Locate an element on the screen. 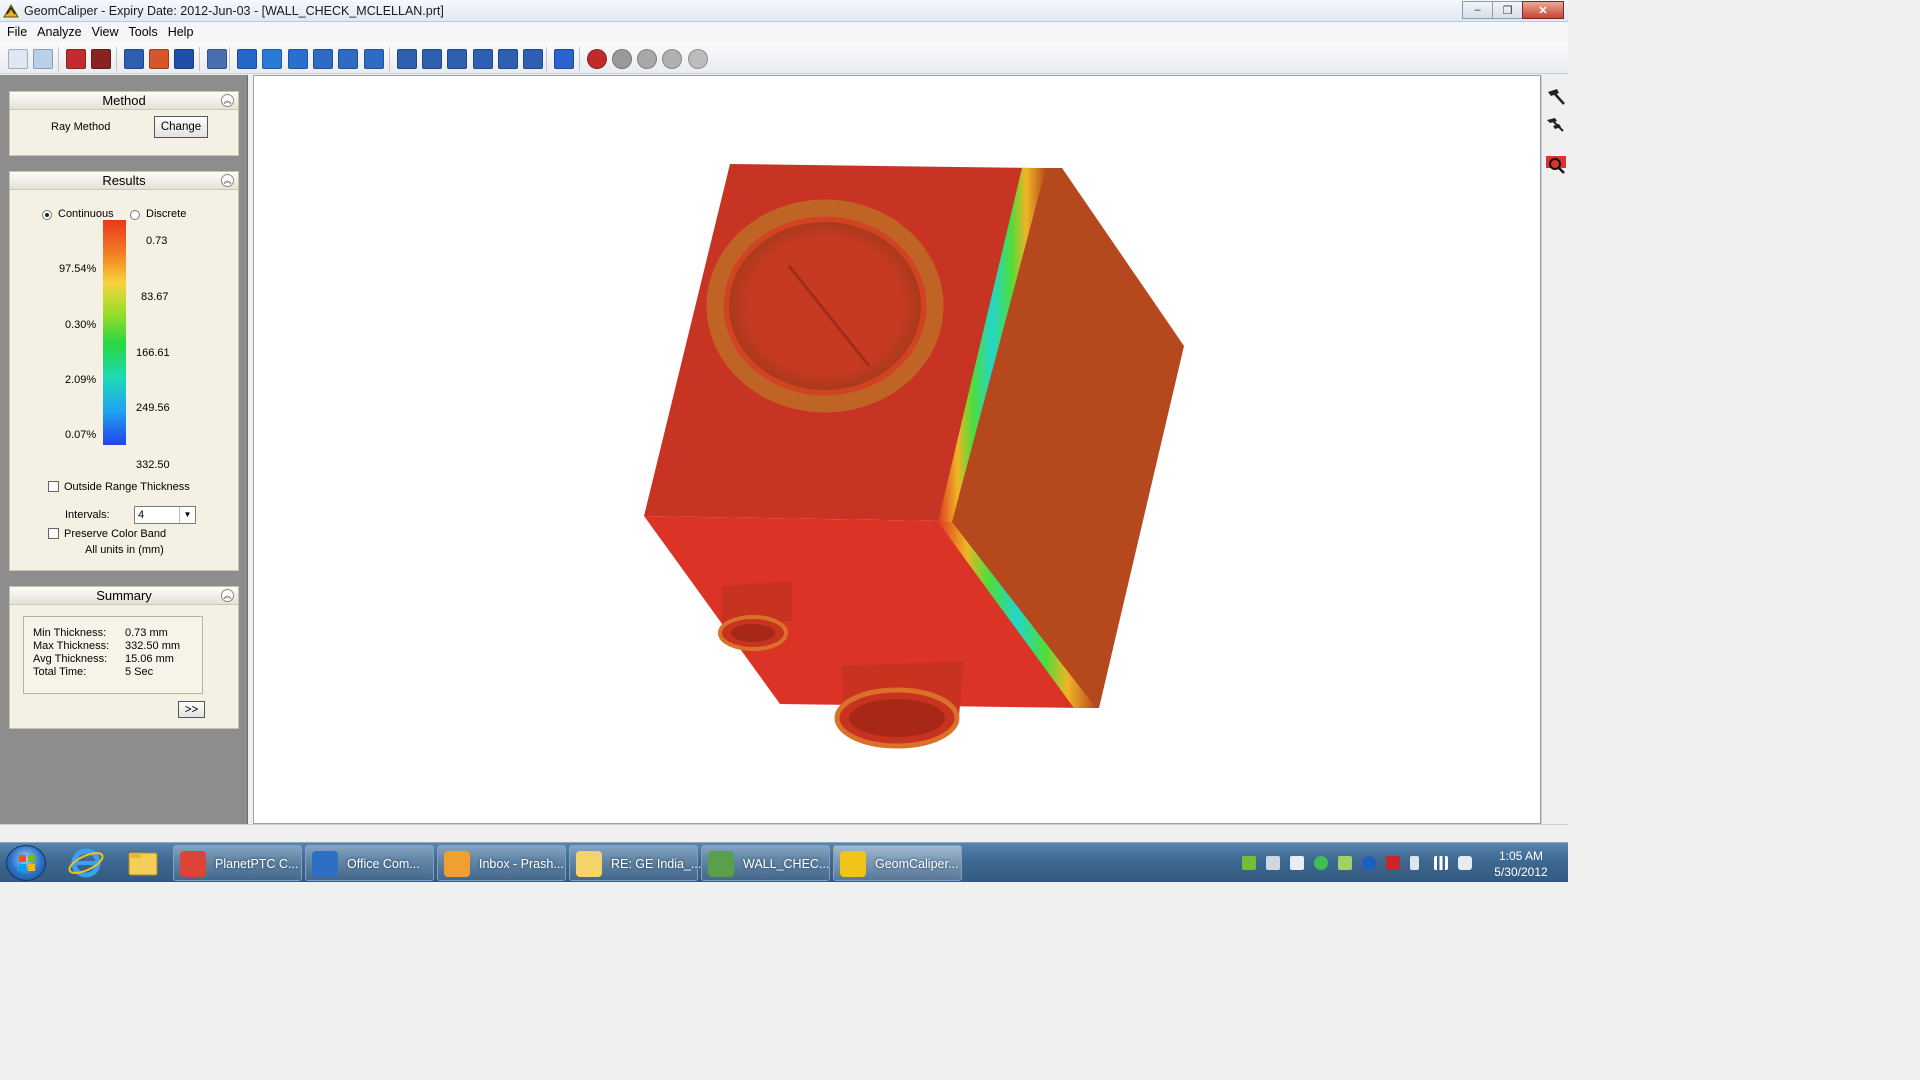 This screenshot has width=1920, height=1080. outside-range-checkbox is located at coordinates (53, 486).